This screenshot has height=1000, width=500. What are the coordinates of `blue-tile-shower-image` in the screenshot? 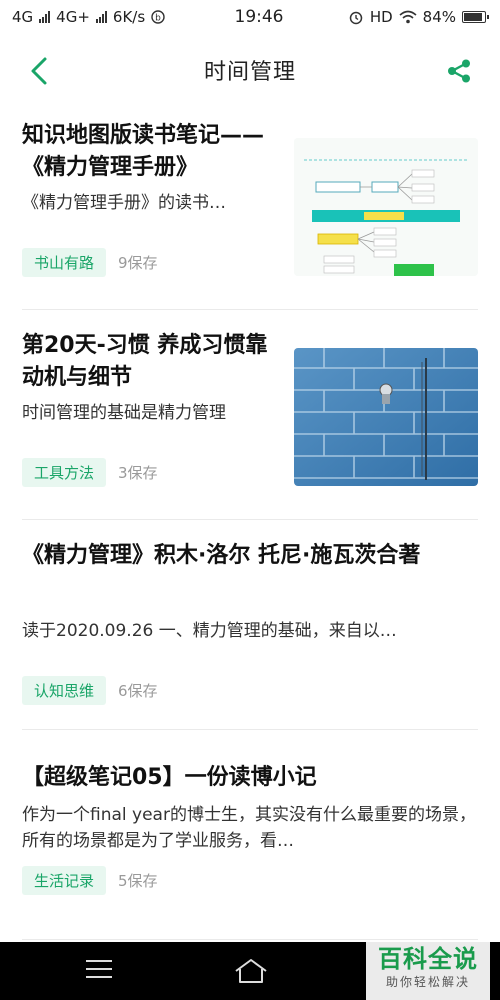 It's located at (386, 417).